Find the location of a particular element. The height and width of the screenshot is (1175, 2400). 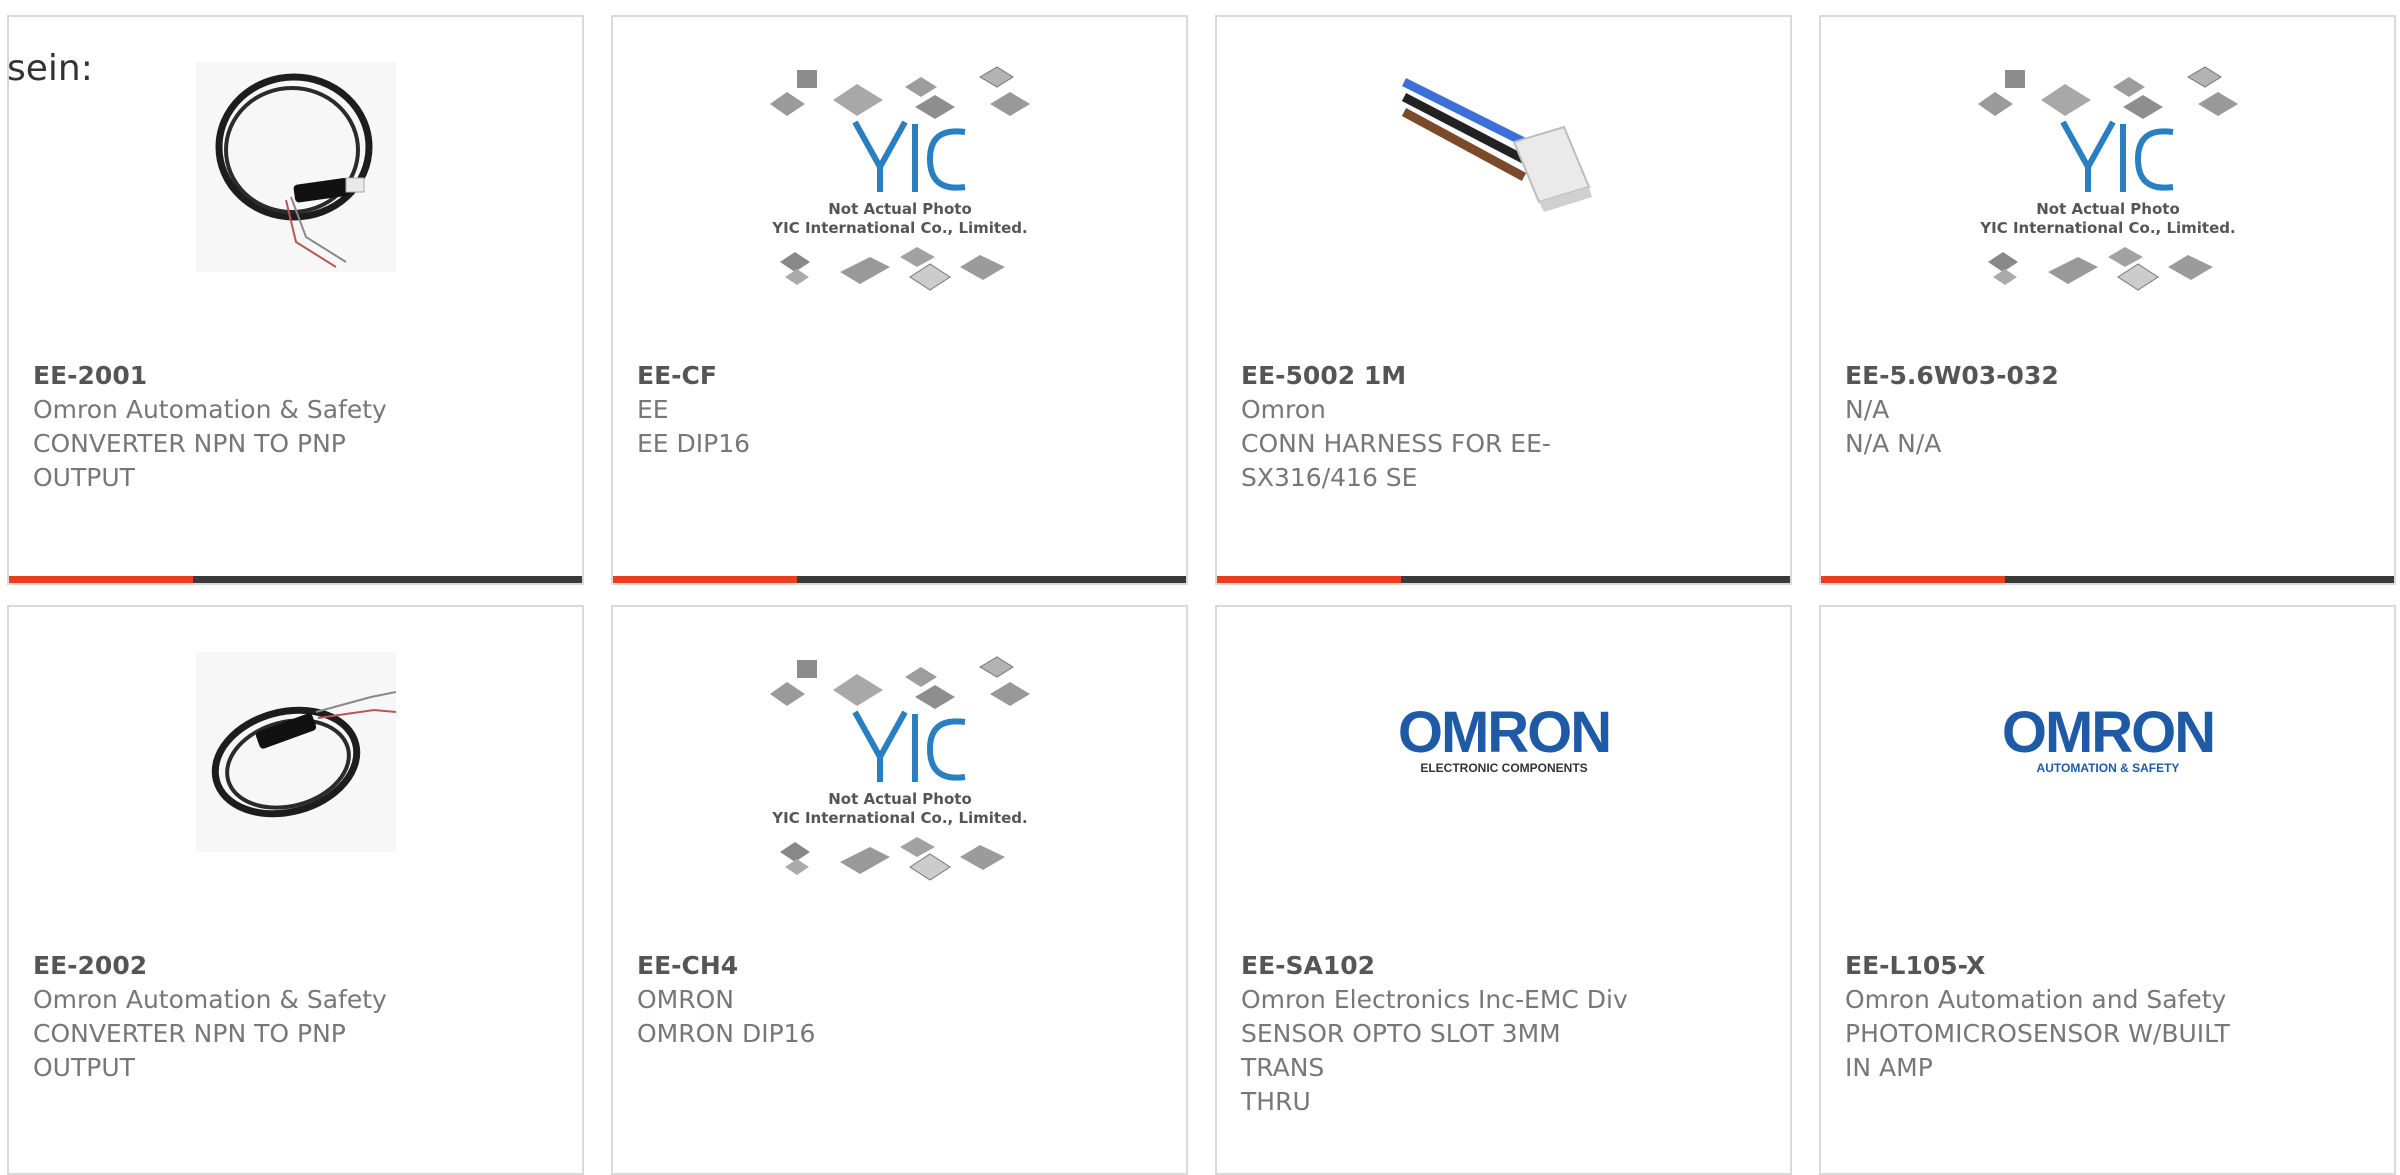

description-line-2: SX316/416 SE is located at coordinates (1329, 477).